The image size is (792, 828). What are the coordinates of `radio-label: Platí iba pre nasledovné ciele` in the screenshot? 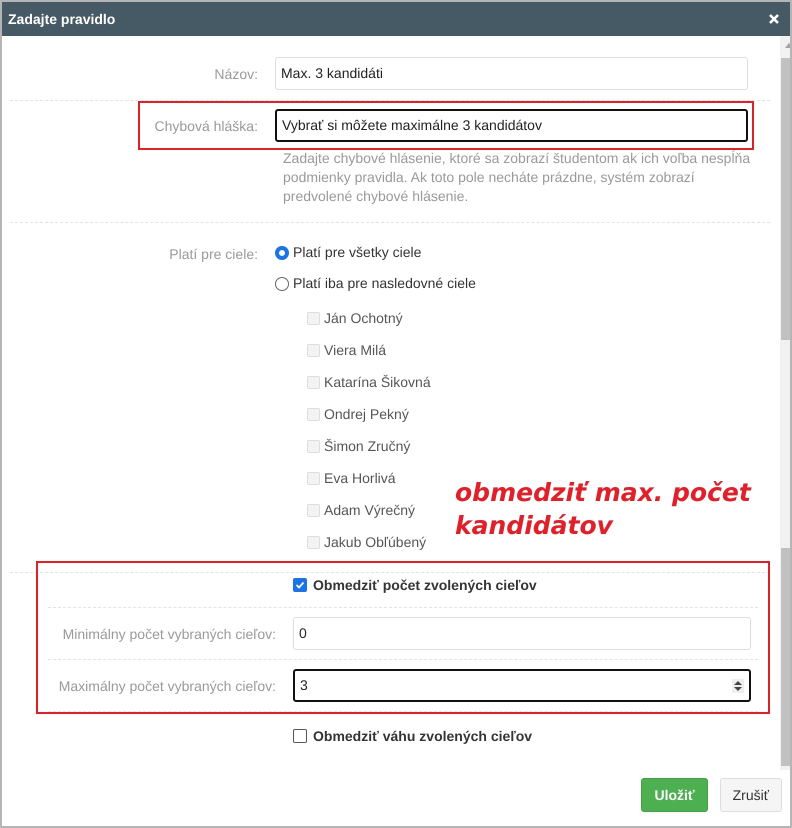 It's located at (384, 283).